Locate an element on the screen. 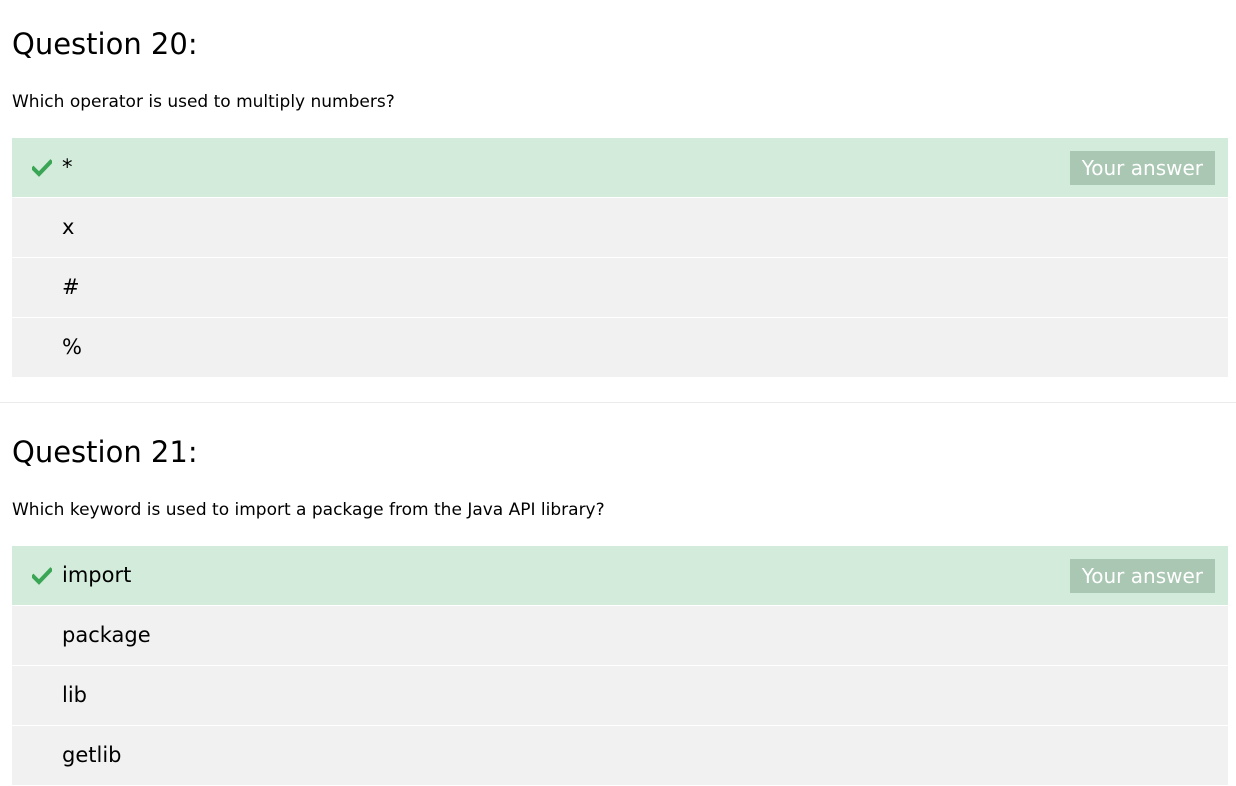 Image resolution: width=1236 pixels, height=786 pixels. answer-option-label: package is located at coordinates (106, 635).